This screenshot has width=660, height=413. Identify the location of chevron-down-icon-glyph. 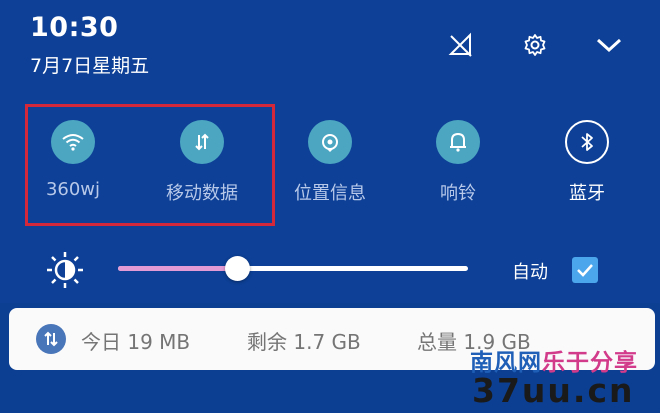
(609, 45).